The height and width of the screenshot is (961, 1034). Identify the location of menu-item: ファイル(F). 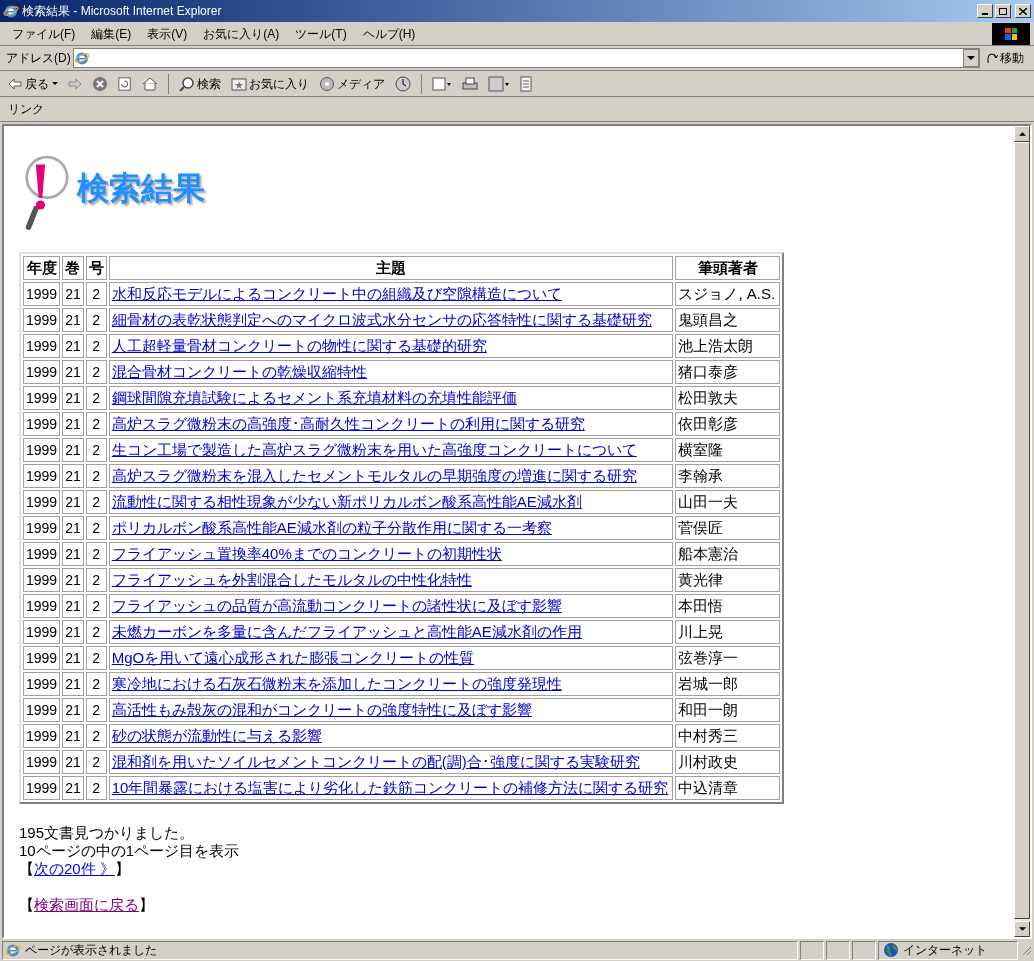
(44, 33).